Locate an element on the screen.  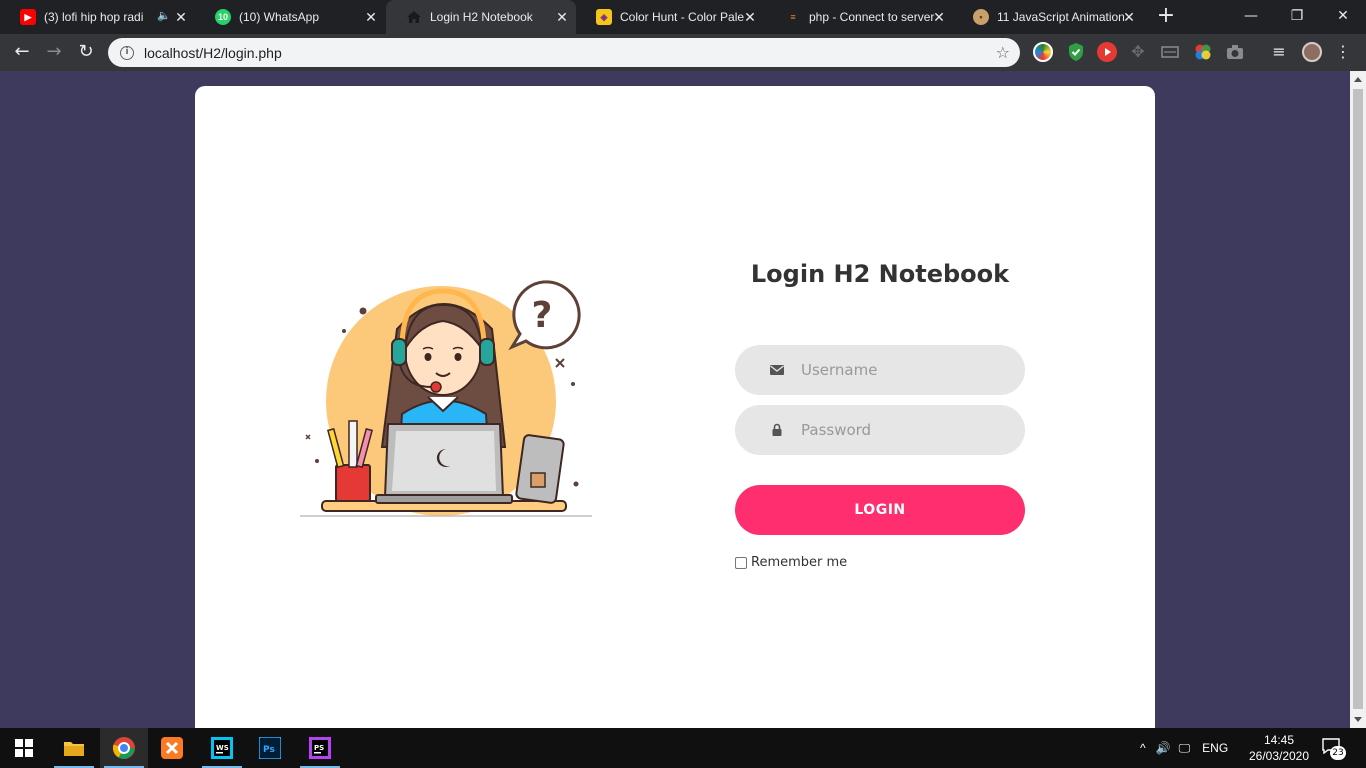
scroll-up-icon is located at coordinates (1358, 79).